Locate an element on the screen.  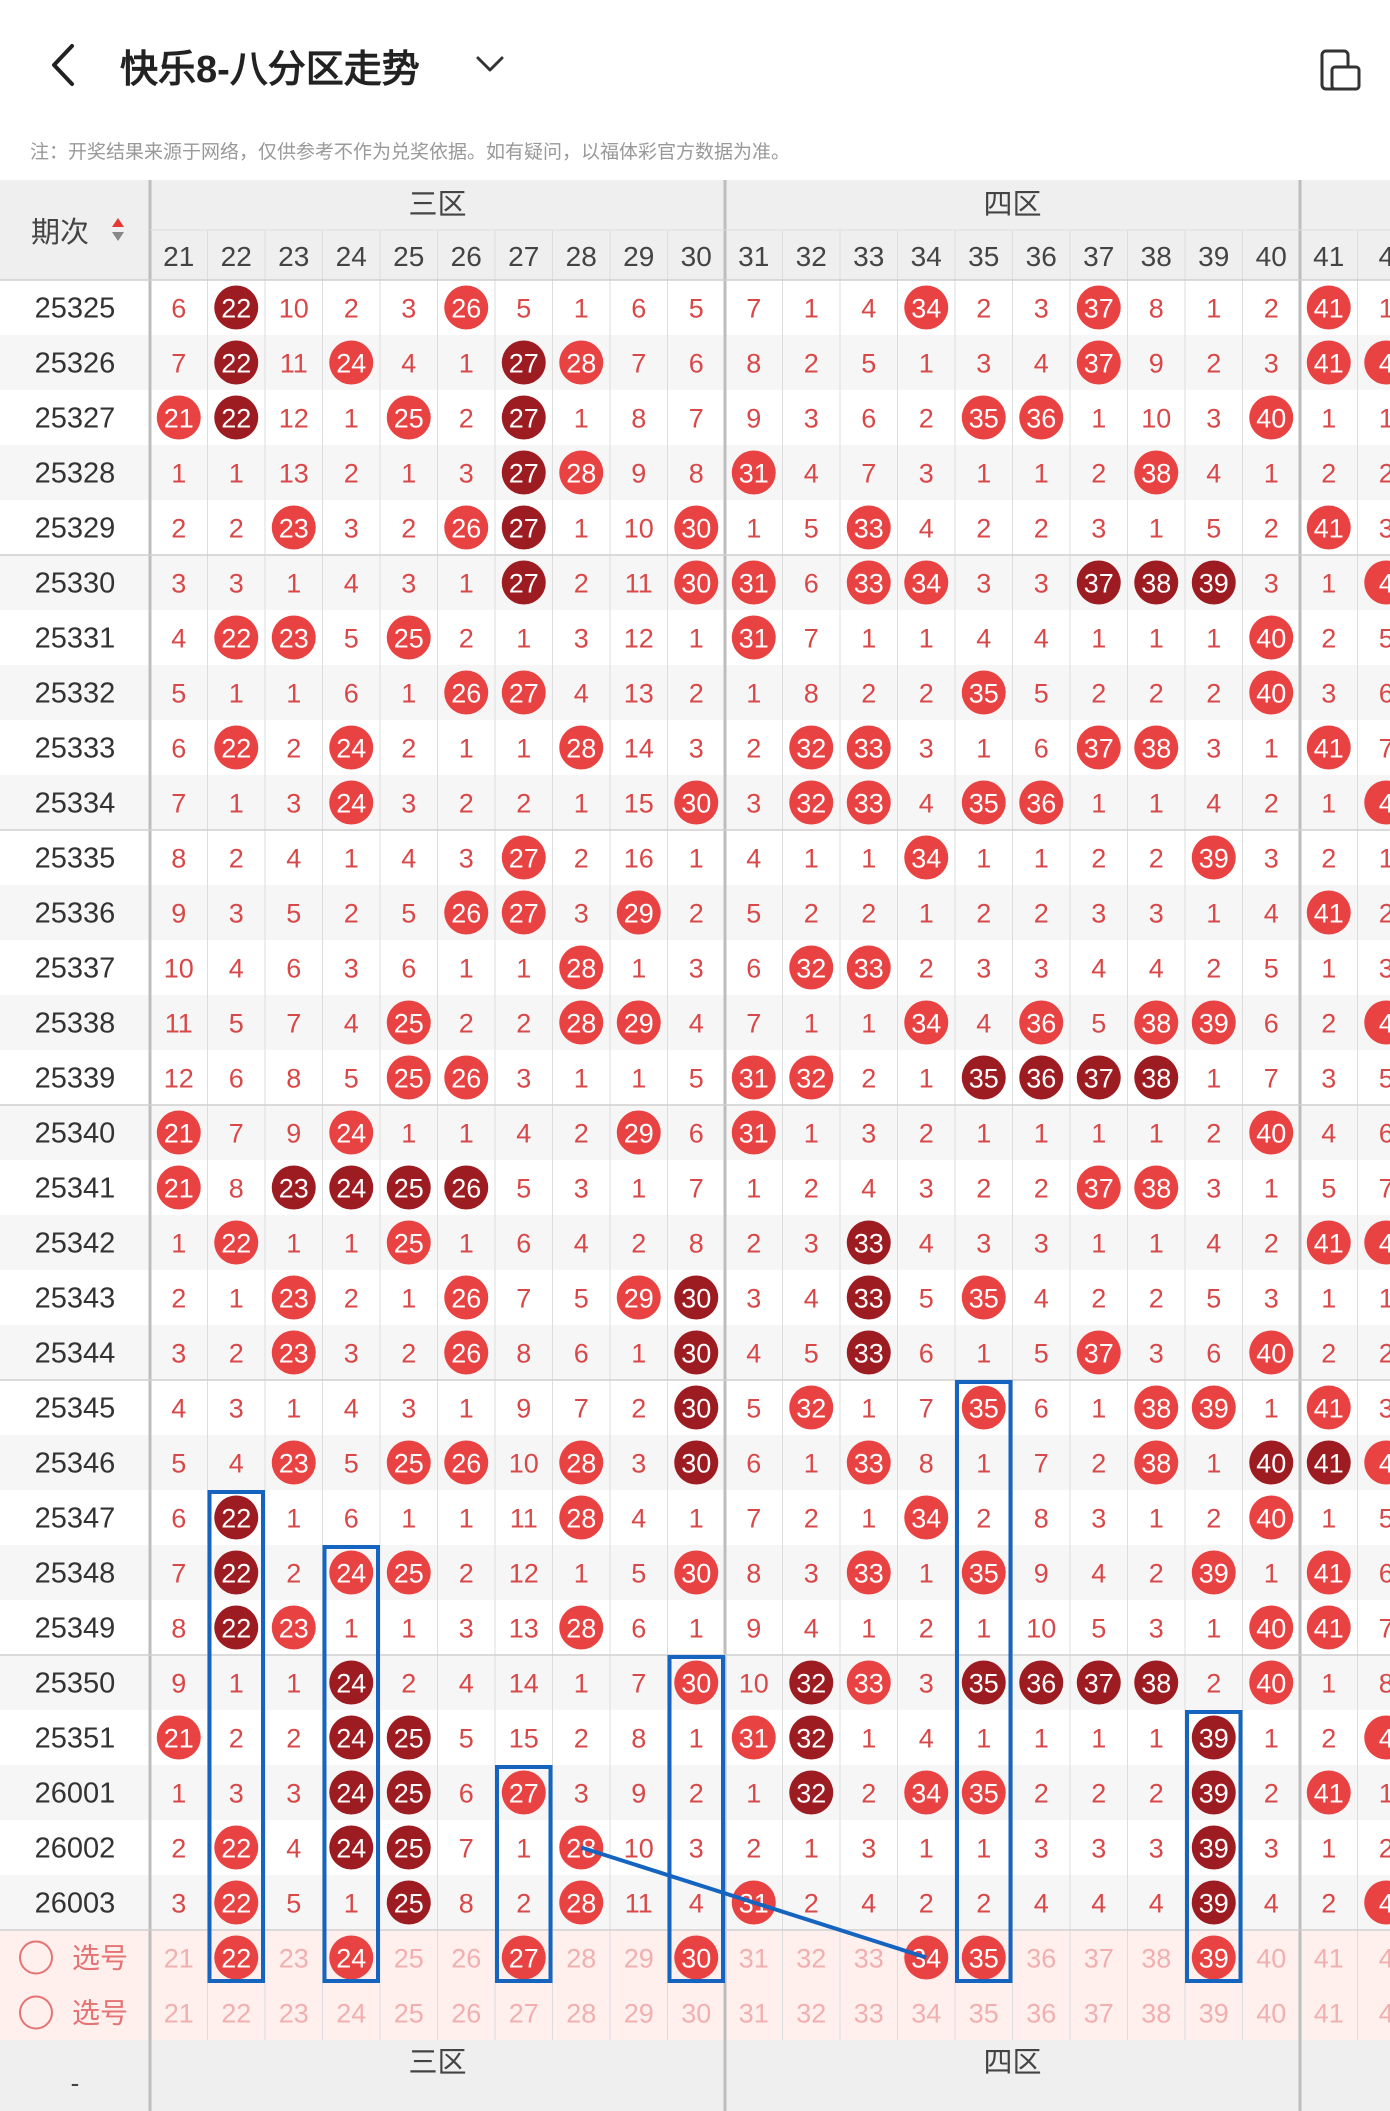
period-header: 期次 is located at coordinates (60, 232).